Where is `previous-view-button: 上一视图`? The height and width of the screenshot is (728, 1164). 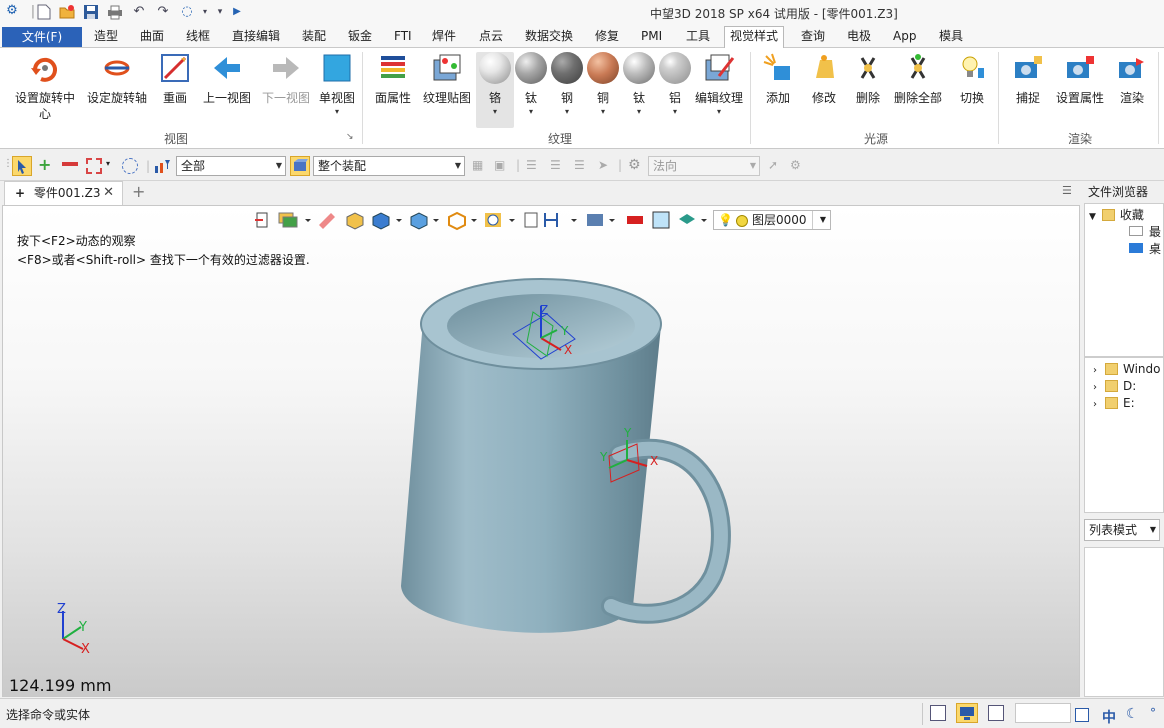 previous-view-button: 上一视图 is located at coordinates (227, 79).